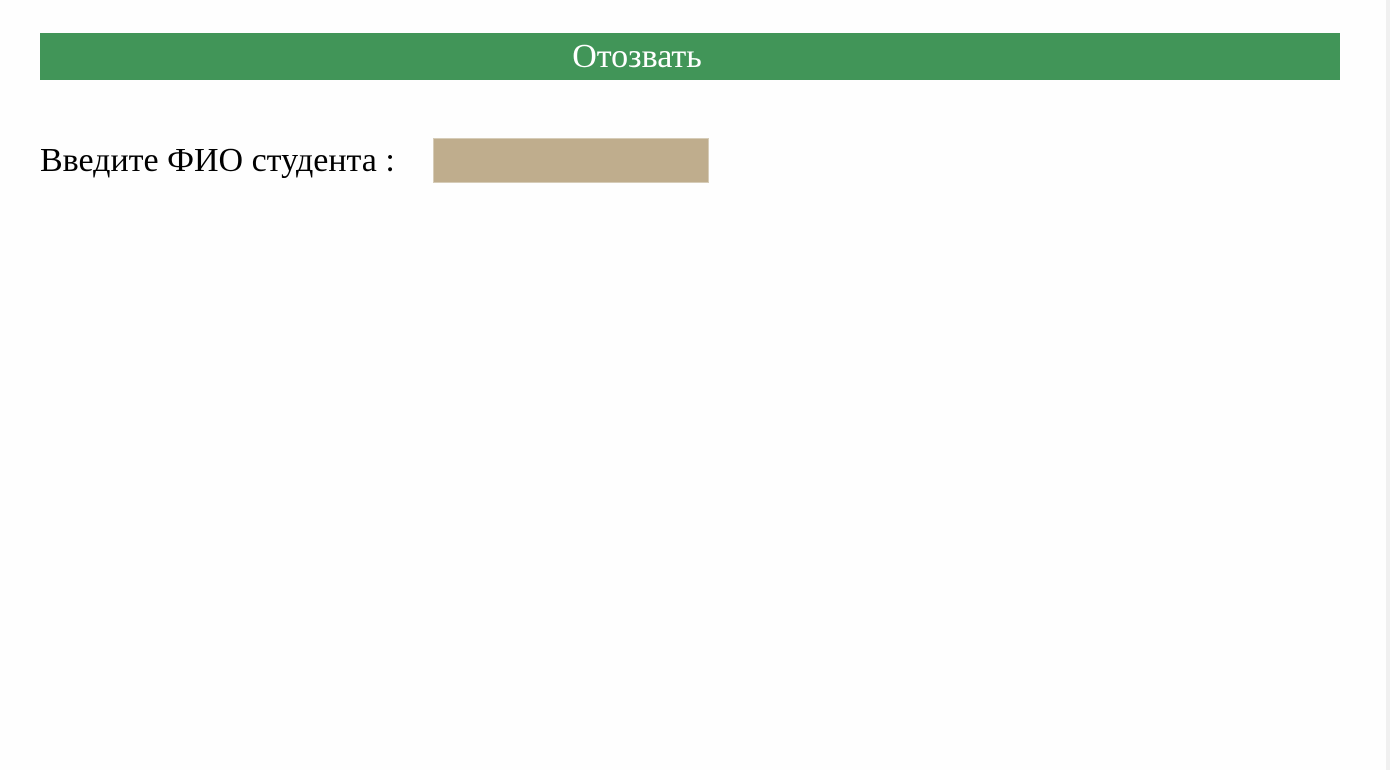 The height and width of the screenshot is (770, 1390). I want to click on student-name-row: Введите ФИО студента :, so click(374, 160).